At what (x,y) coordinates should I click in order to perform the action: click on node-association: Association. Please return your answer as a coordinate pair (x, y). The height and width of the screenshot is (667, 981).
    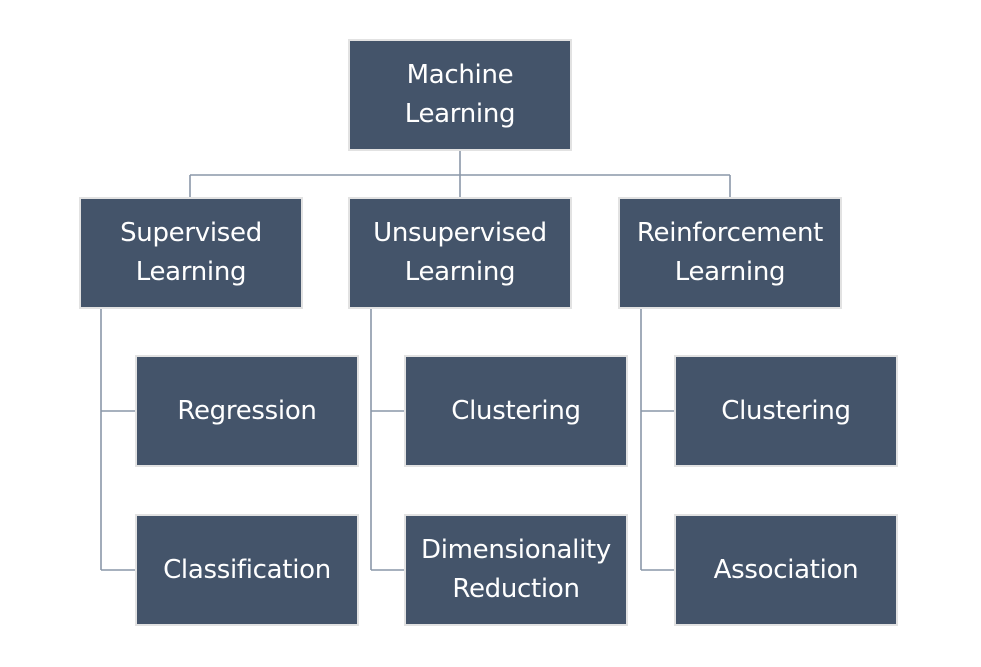
    Looking at the image, I should click on (786, 570).